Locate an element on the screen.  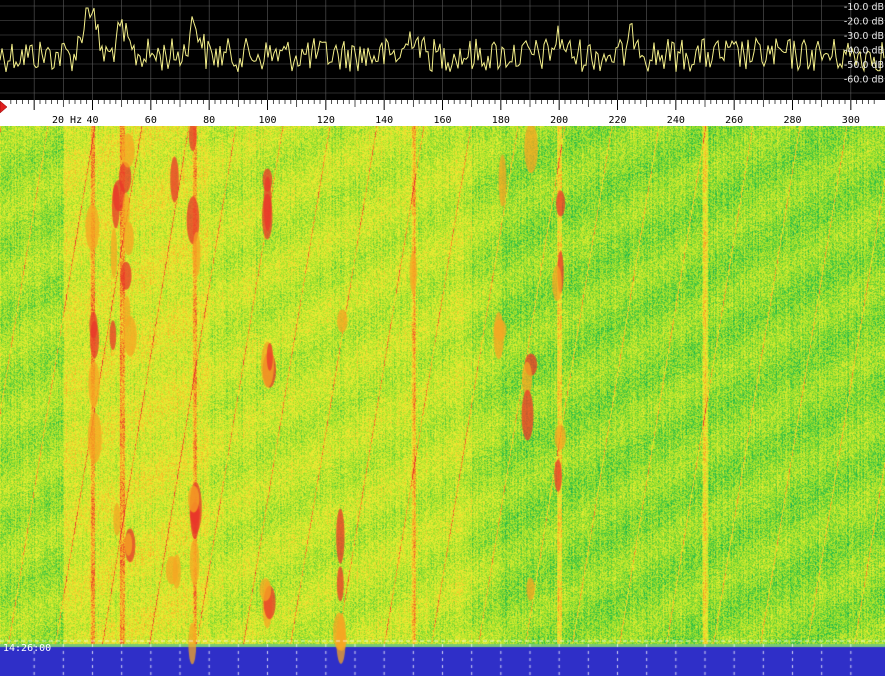
frequency-tick-label: 60 is located at coordinates (151, 120).